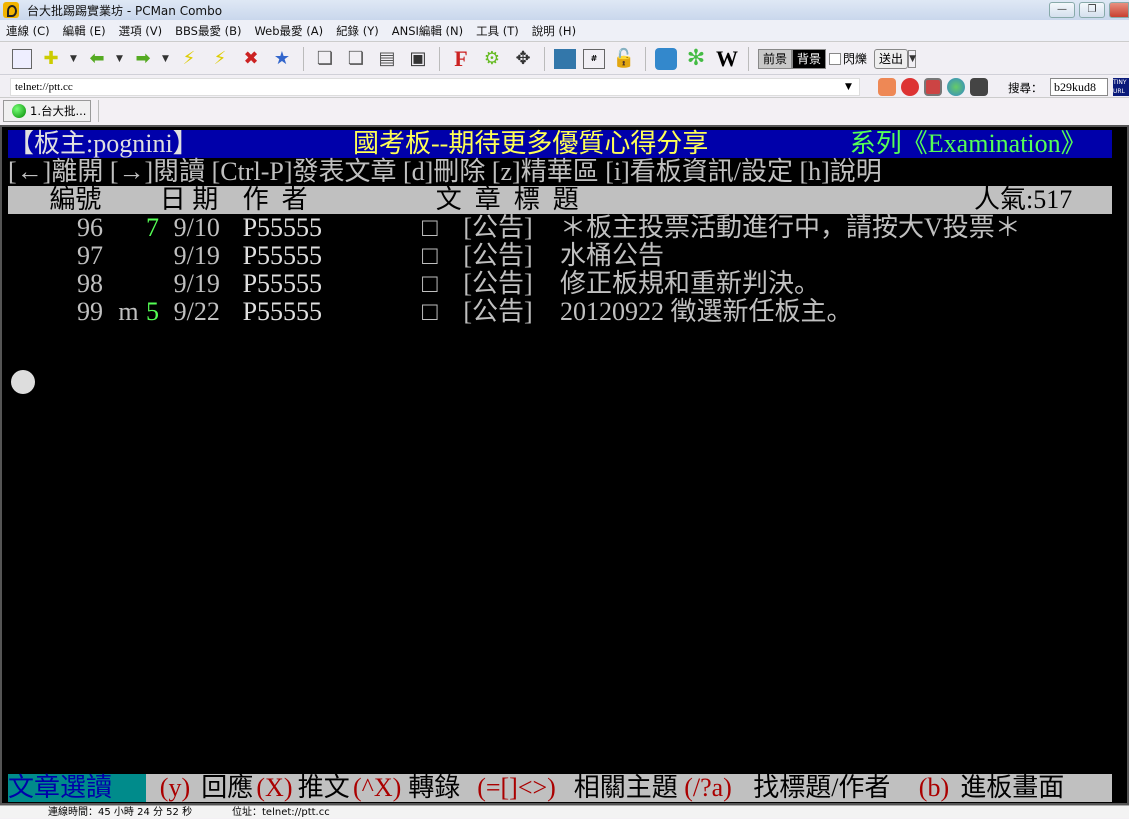 This screenshot has width=1129, height=819. I want to click on minimize-button: —, so click(1062, 10).